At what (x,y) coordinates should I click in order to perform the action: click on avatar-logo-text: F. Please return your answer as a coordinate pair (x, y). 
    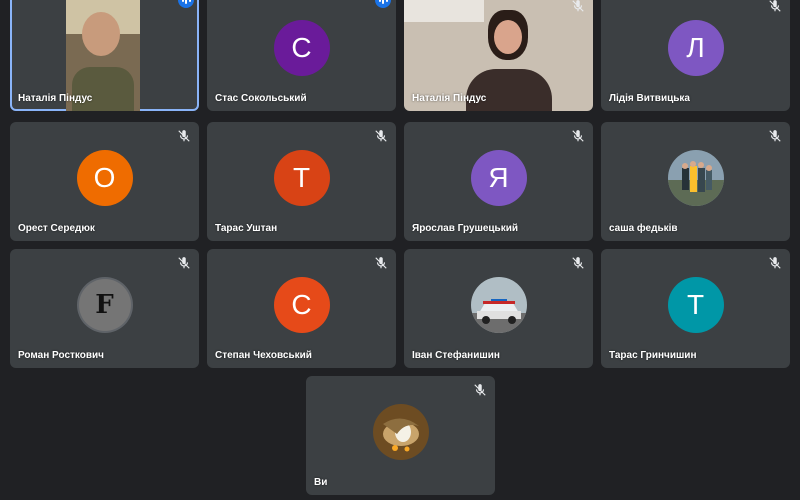
    Looking at the image, I should click on (104, 304).